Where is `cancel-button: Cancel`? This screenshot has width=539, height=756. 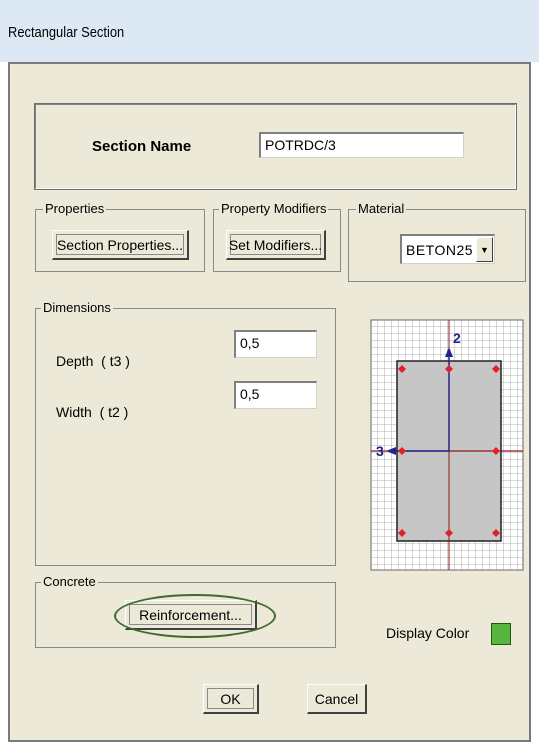 cancel-button: Cancel is located at coordinates (337, 699).